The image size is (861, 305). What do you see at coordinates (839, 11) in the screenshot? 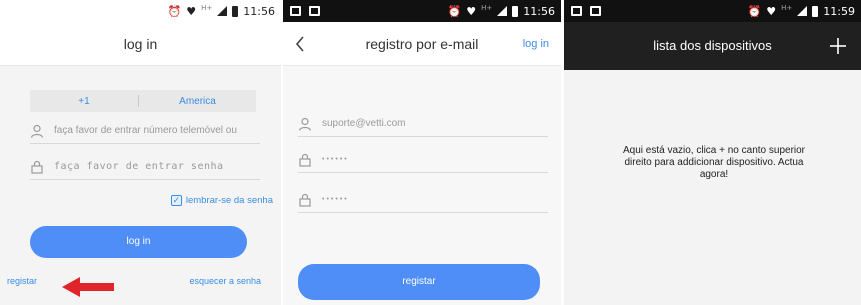
I see `status-time: 11:59` at bounding box center [839, 11].